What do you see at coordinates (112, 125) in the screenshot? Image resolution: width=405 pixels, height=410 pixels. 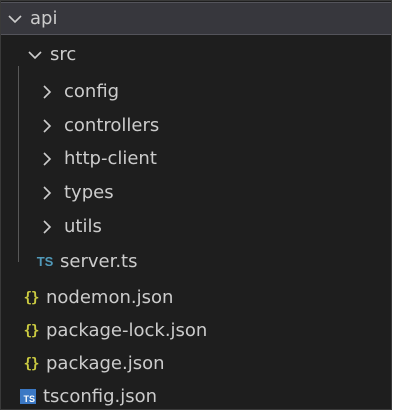 I see `tree-label: controllers` at bounding box center [112, 125].